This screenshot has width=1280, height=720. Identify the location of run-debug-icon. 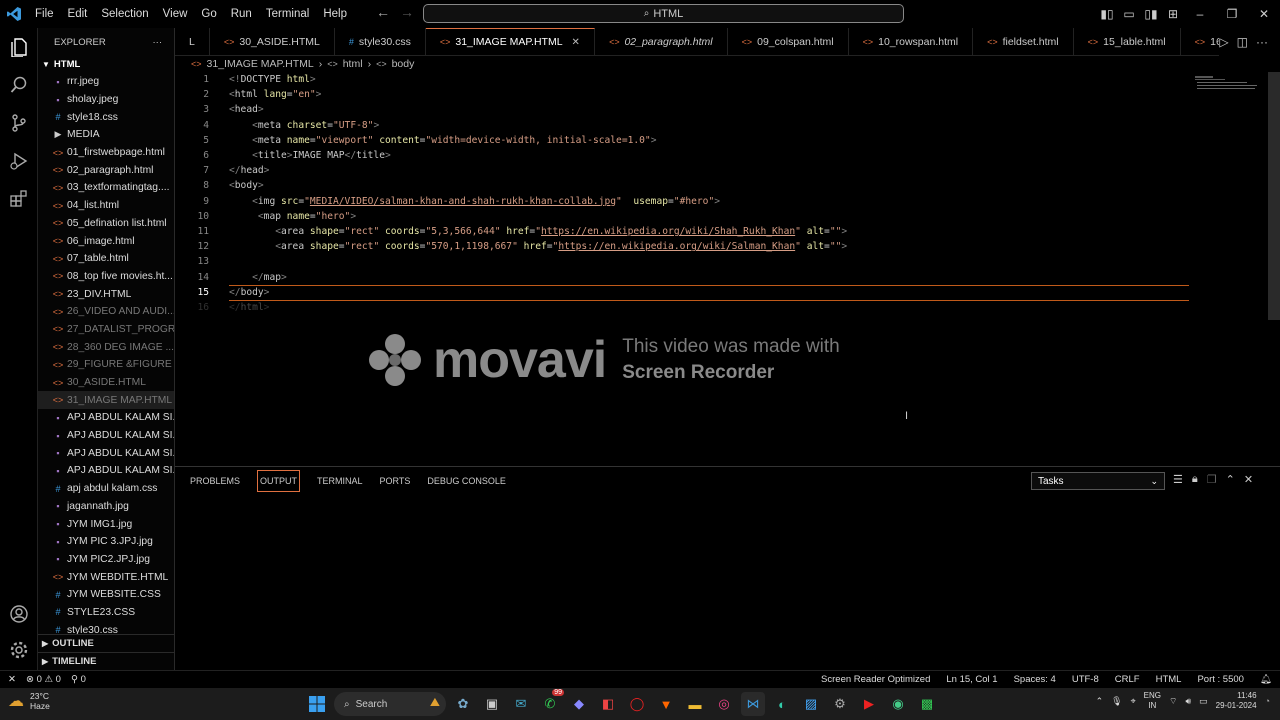
(19, 161).